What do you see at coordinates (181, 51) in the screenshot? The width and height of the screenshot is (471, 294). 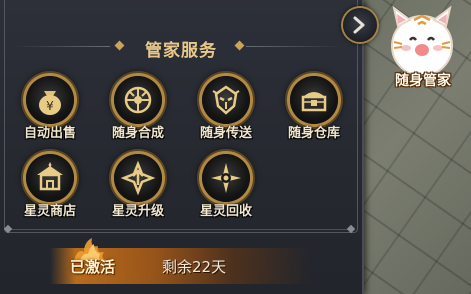 I see `panel-title: 管家服务` at bounding box center [181, 51].